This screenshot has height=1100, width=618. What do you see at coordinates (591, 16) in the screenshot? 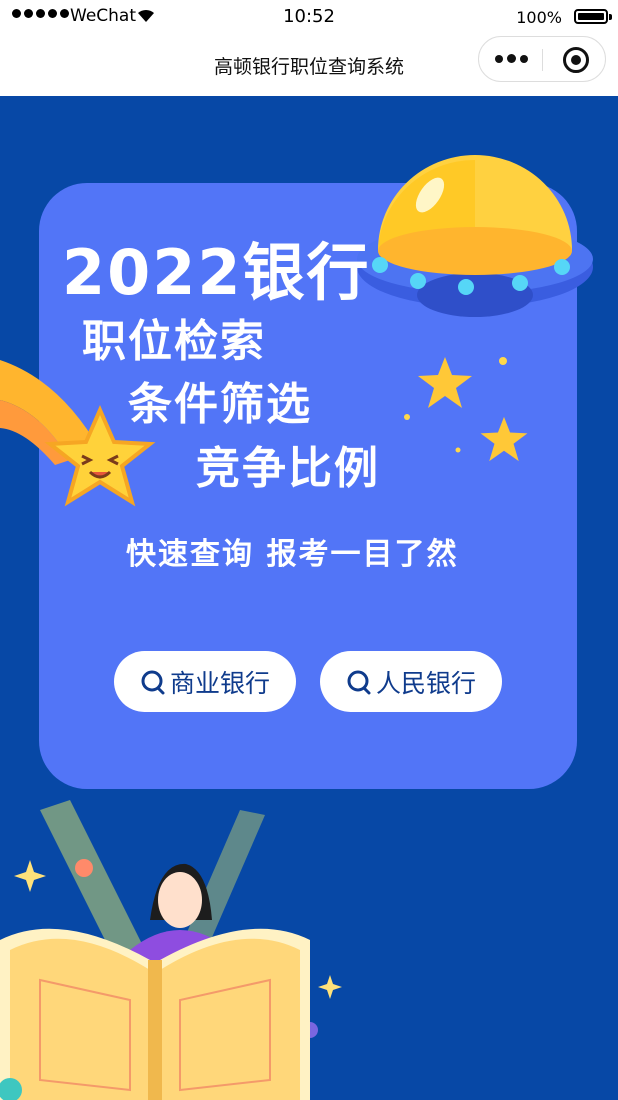
I see `battery-icon` at bounding box center [591, 16].